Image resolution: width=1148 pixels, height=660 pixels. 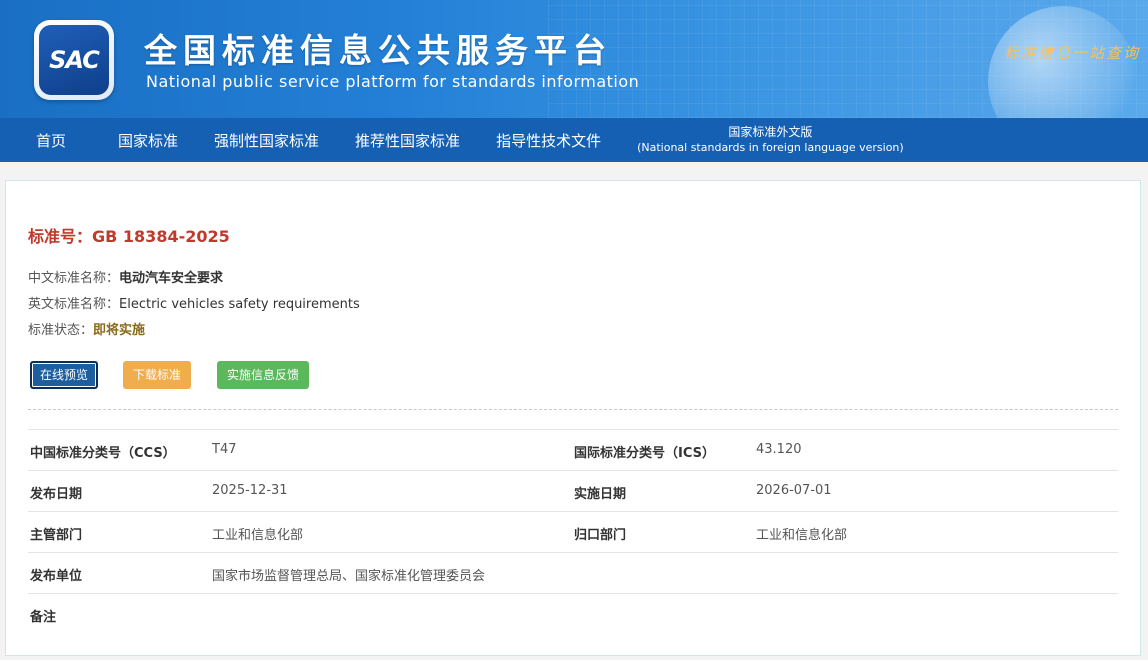 I want to click on cn-name-label: 中文标准名称：, so click(x=74, y=278).